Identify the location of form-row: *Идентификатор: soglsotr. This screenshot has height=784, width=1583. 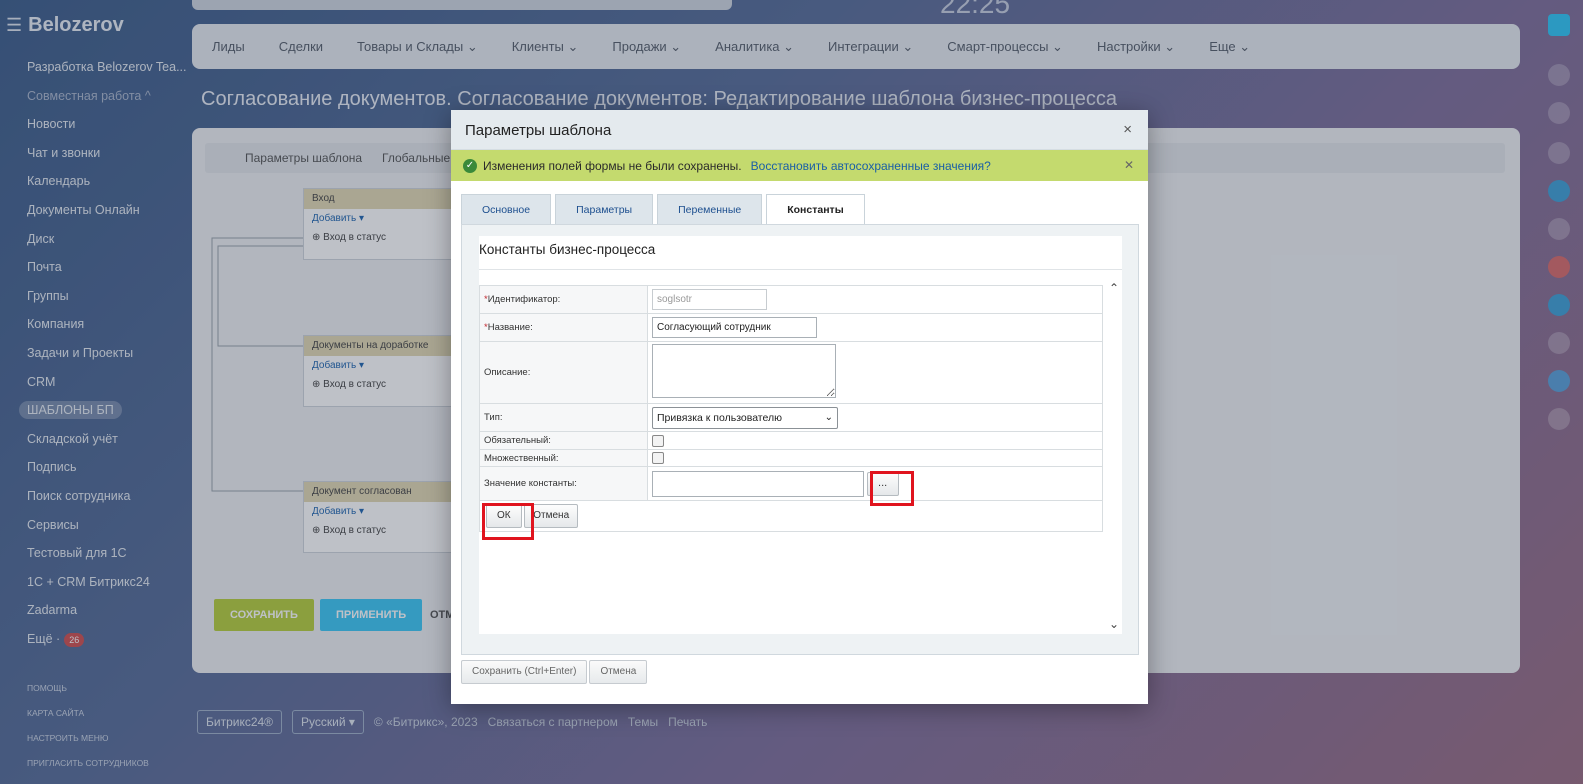
(791, 299).